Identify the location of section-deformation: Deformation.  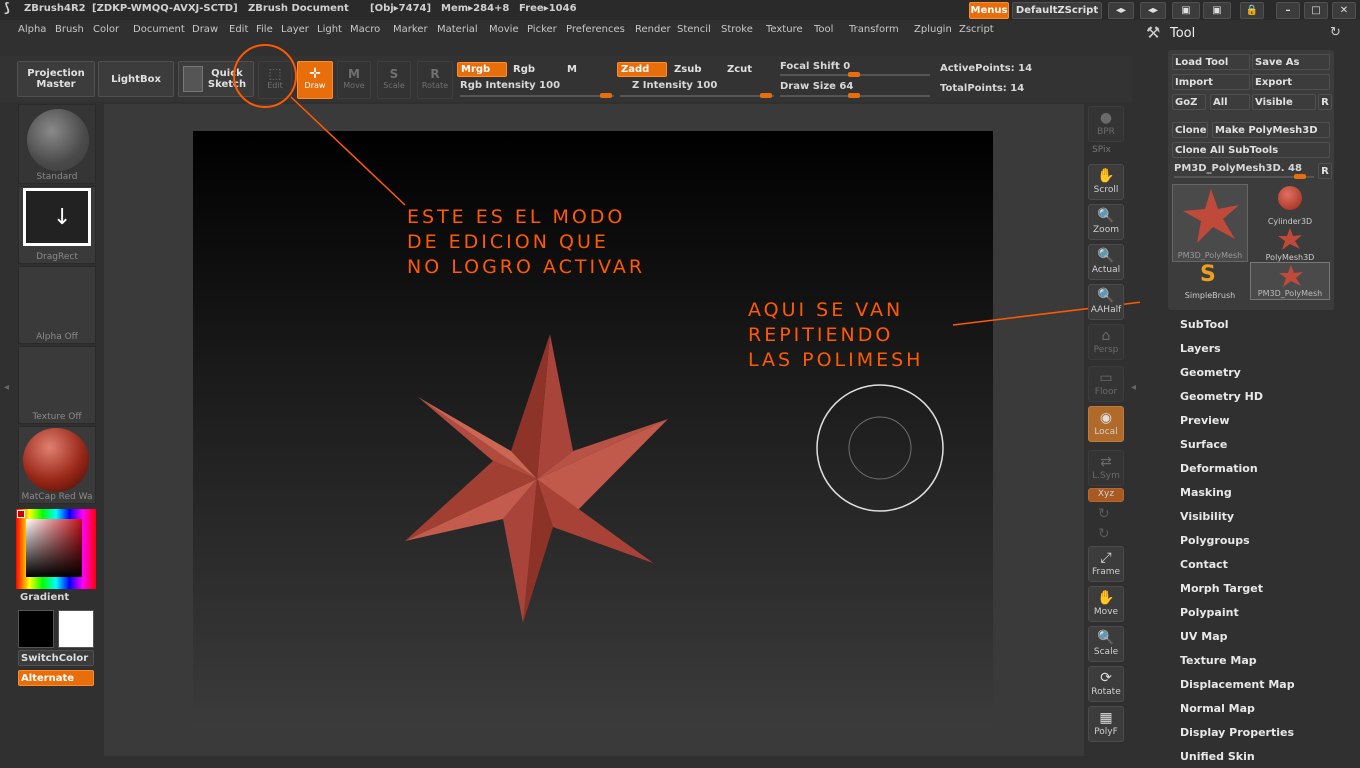
(1219, 468).